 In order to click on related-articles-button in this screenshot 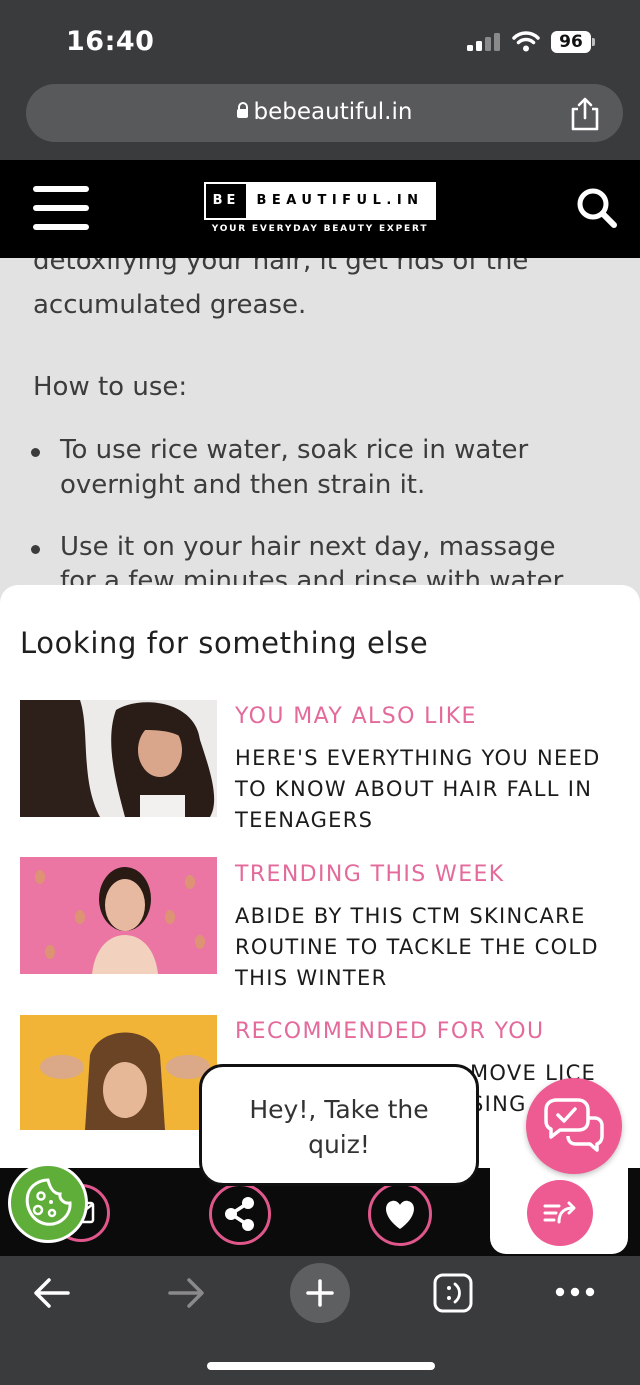, I will do `click(560, 1213)`.